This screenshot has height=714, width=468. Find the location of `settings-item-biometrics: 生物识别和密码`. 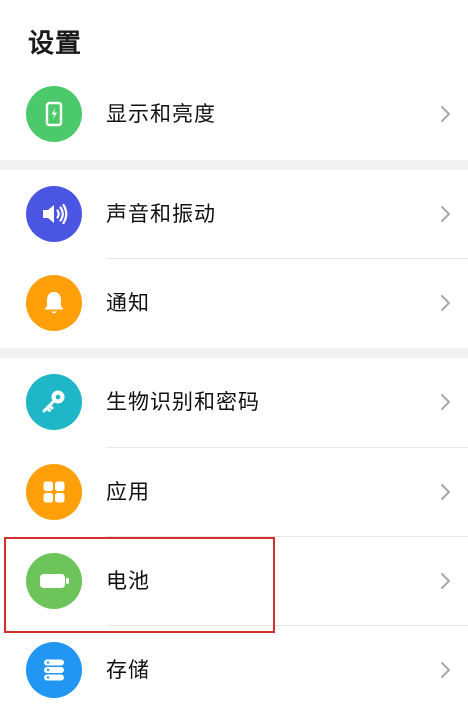

settings-item-biometrics: 生物识别和密码 is located at coordinates (234, 402).